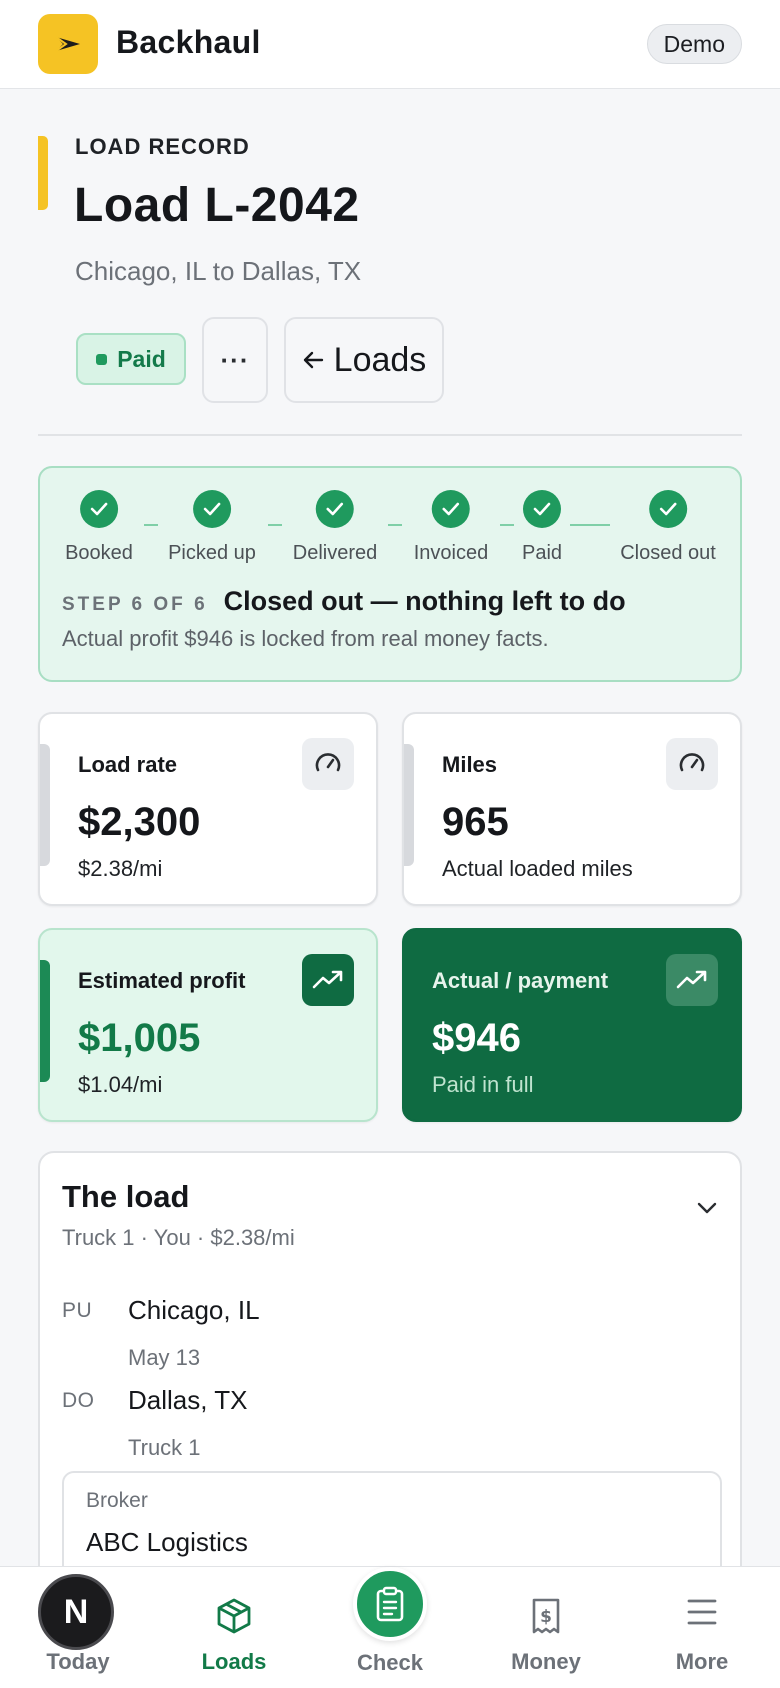 Image resolution: width=780 pixels, height=1688 pixels. I want to click on nav-money: $ Money, so click(546, 1627).